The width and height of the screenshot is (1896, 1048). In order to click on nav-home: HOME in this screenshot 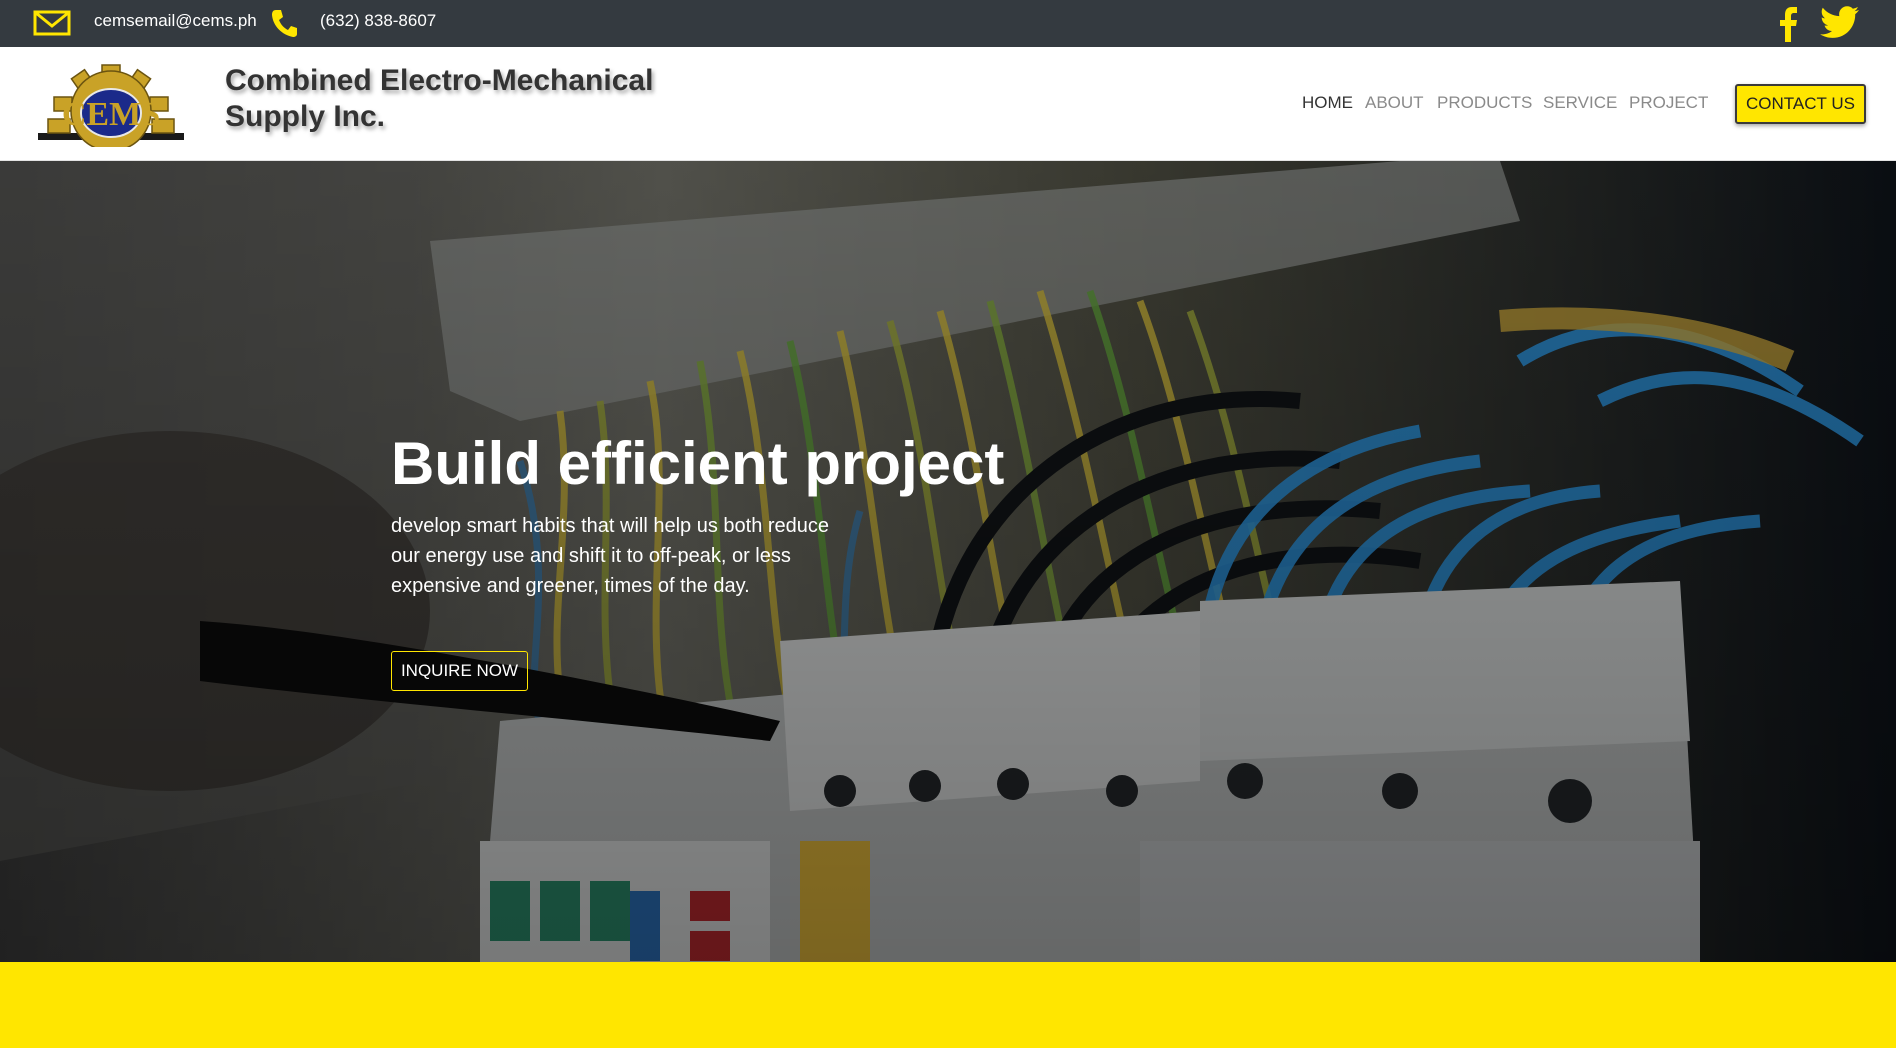, I will do `click(1327, 103)`.